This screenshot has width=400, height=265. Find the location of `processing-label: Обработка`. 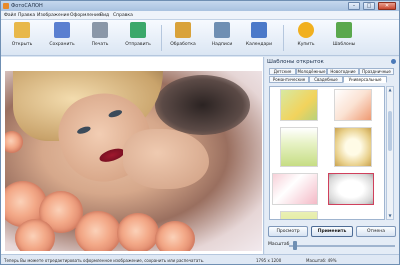

processing-label: Обработка is located at coordinates (183, 44).